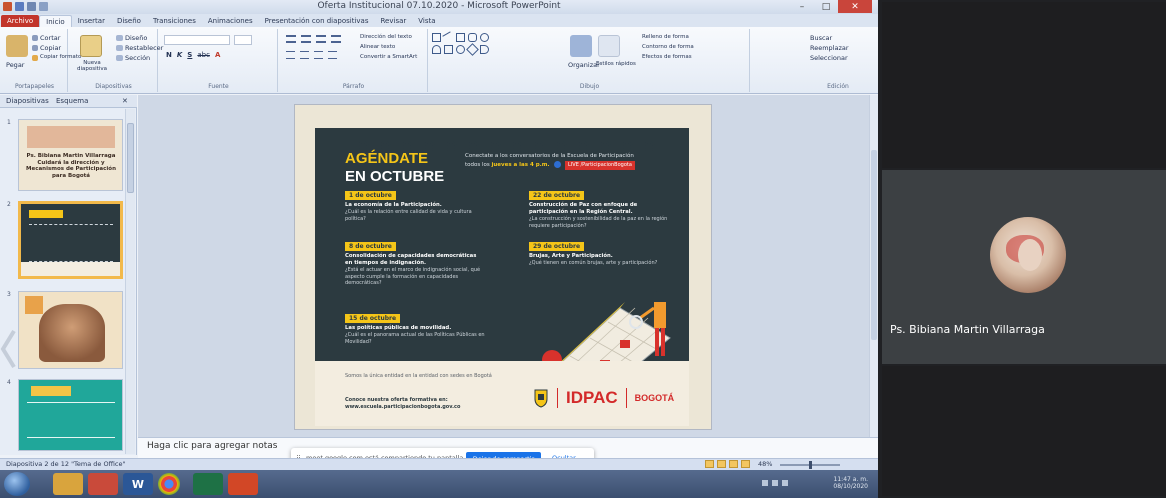  What do you see at coordinates (448, 37) in the screenshot?
I see `line-shape-icon` at bounding box center [448, 37].